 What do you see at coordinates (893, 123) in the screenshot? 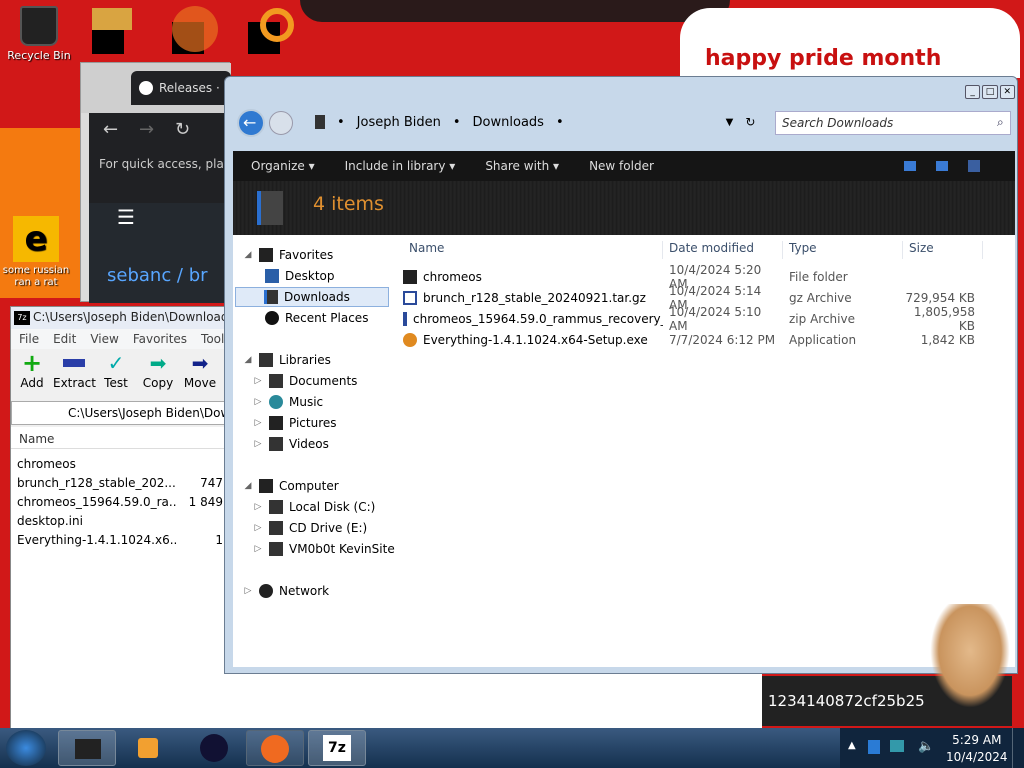
I see `search-input: Search Downloads` at bounding box center [893, 123].